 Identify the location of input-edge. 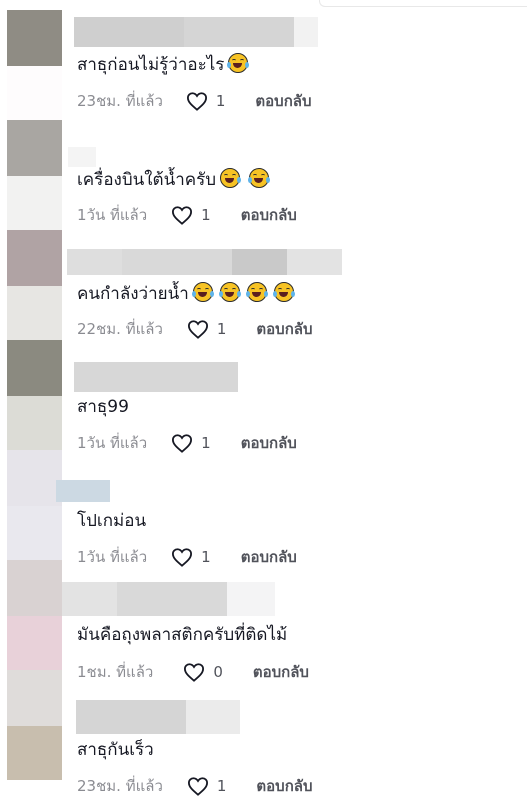
(423, 3).